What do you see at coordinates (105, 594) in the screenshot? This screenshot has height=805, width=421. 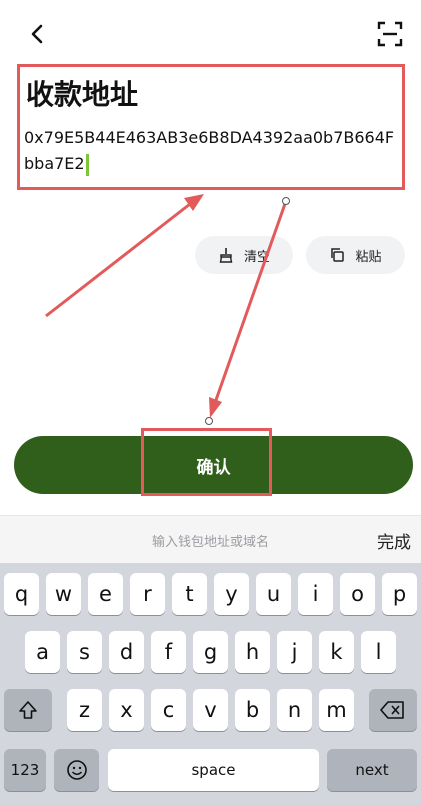 I see `key-e: e` at bounding box center [105, 594].